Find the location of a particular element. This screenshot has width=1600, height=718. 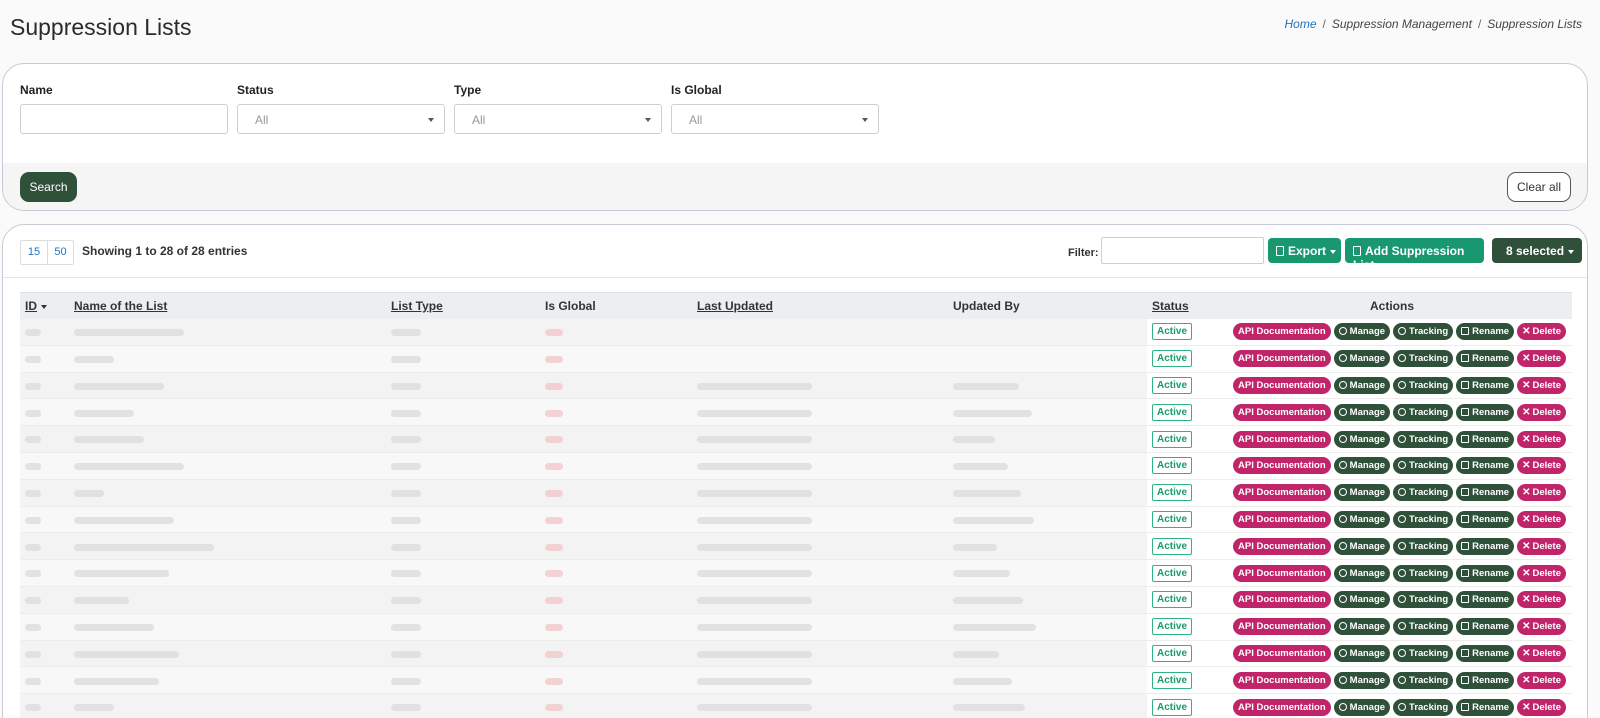

column-selector-button: 8 selected is located at coordinates (1537, 250).